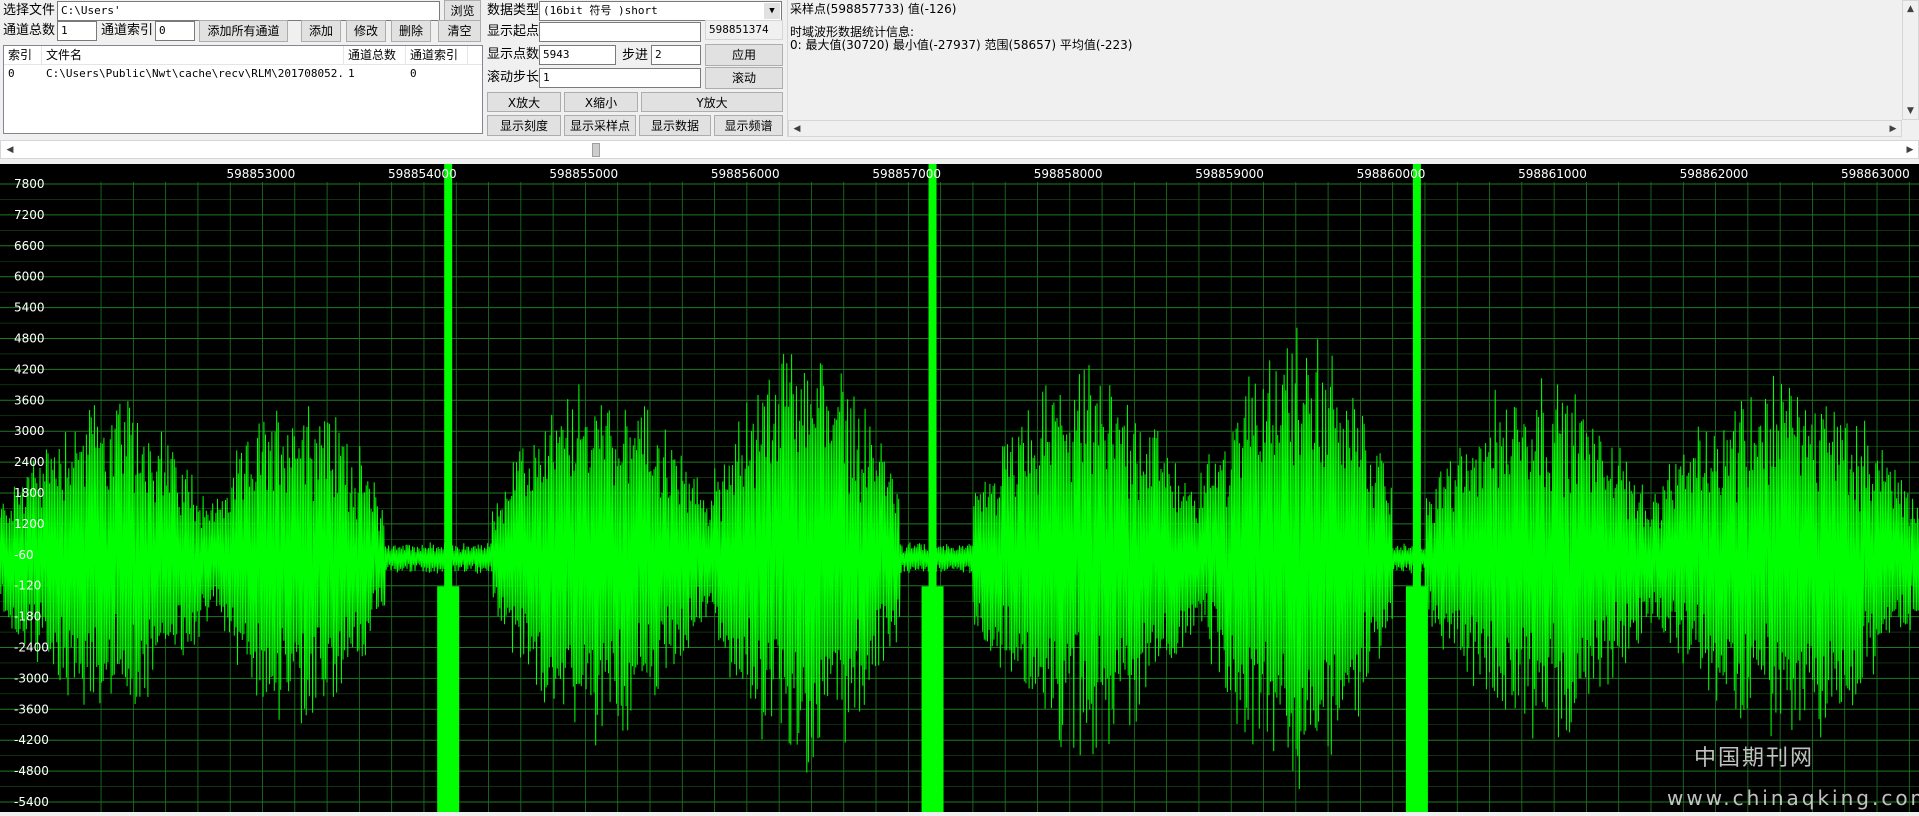 The image size is (1919, 816). What do you see at coordinates (1875, 174) in the screenshot?
I see `x-tick-label: 598863000` at bounding box center [1875, 174].